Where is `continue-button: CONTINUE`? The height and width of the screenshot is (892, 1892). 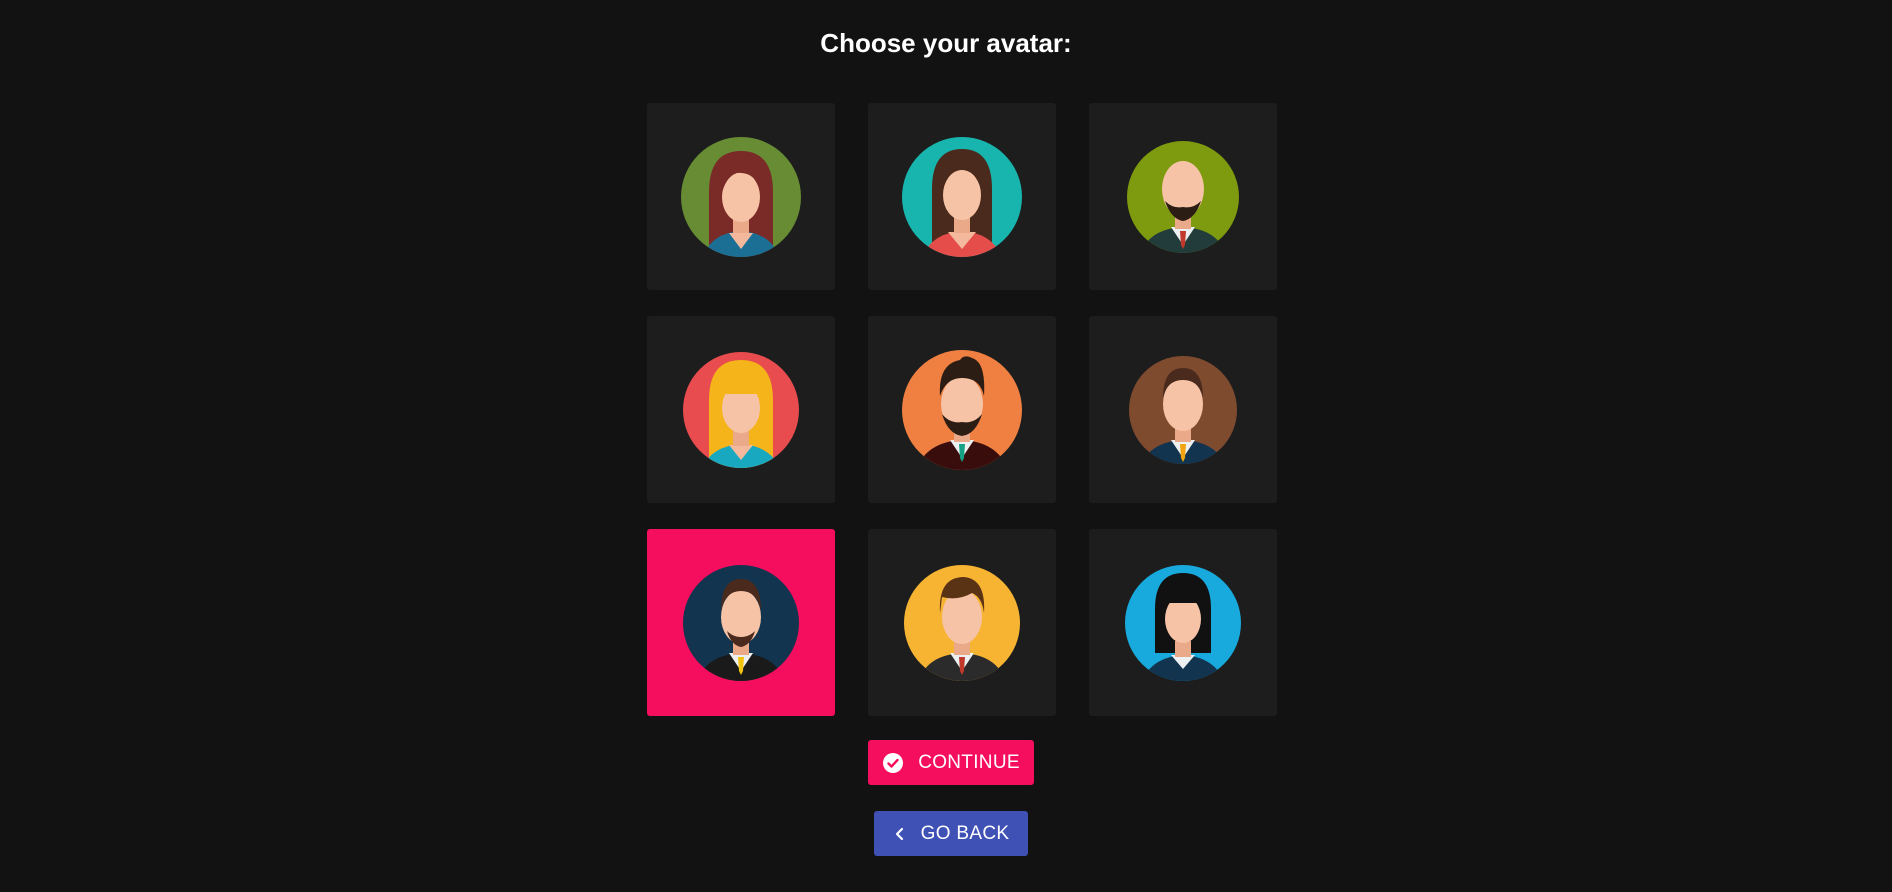 continue-button: CONTINUE is located at coordinates (951, 762).